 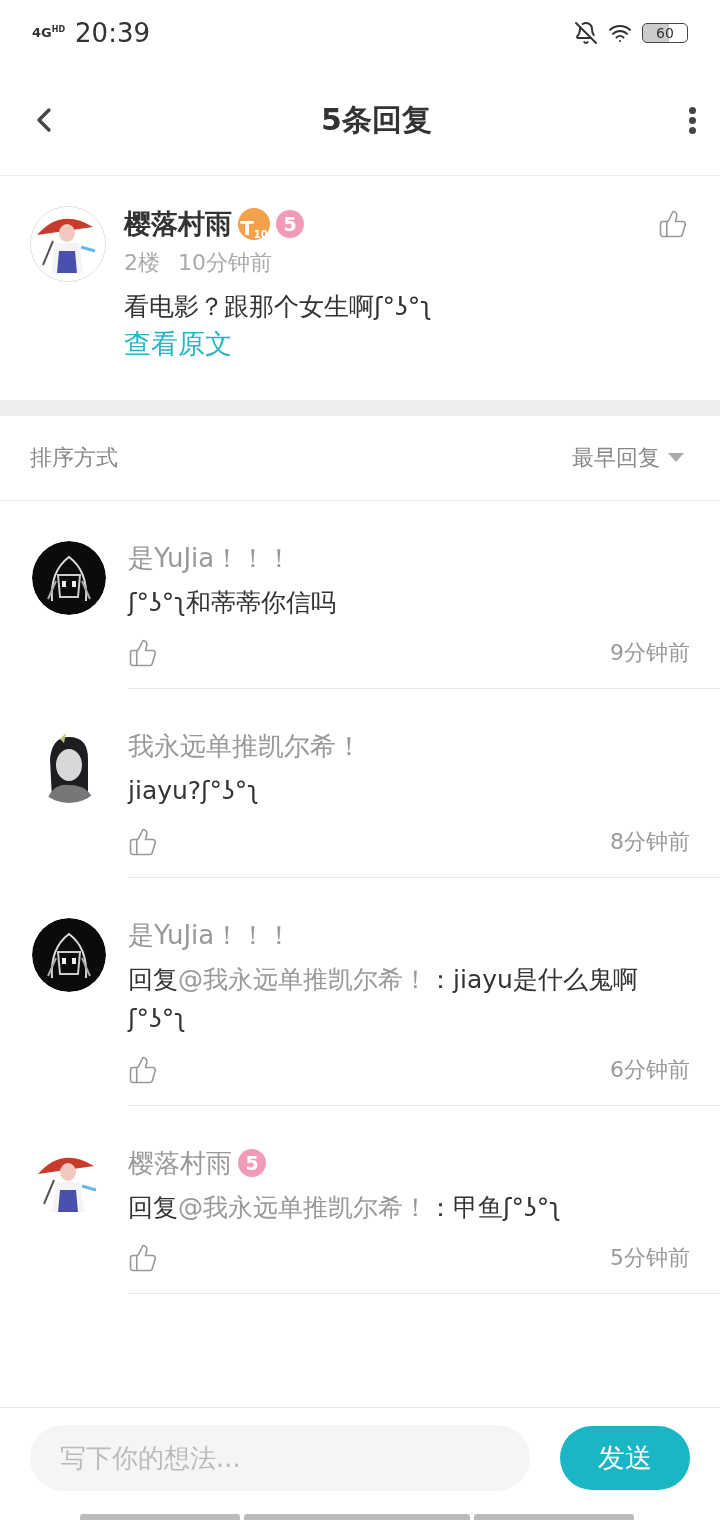 I want to click on view-original-link: 查看原文, so click(x=178, y=343).